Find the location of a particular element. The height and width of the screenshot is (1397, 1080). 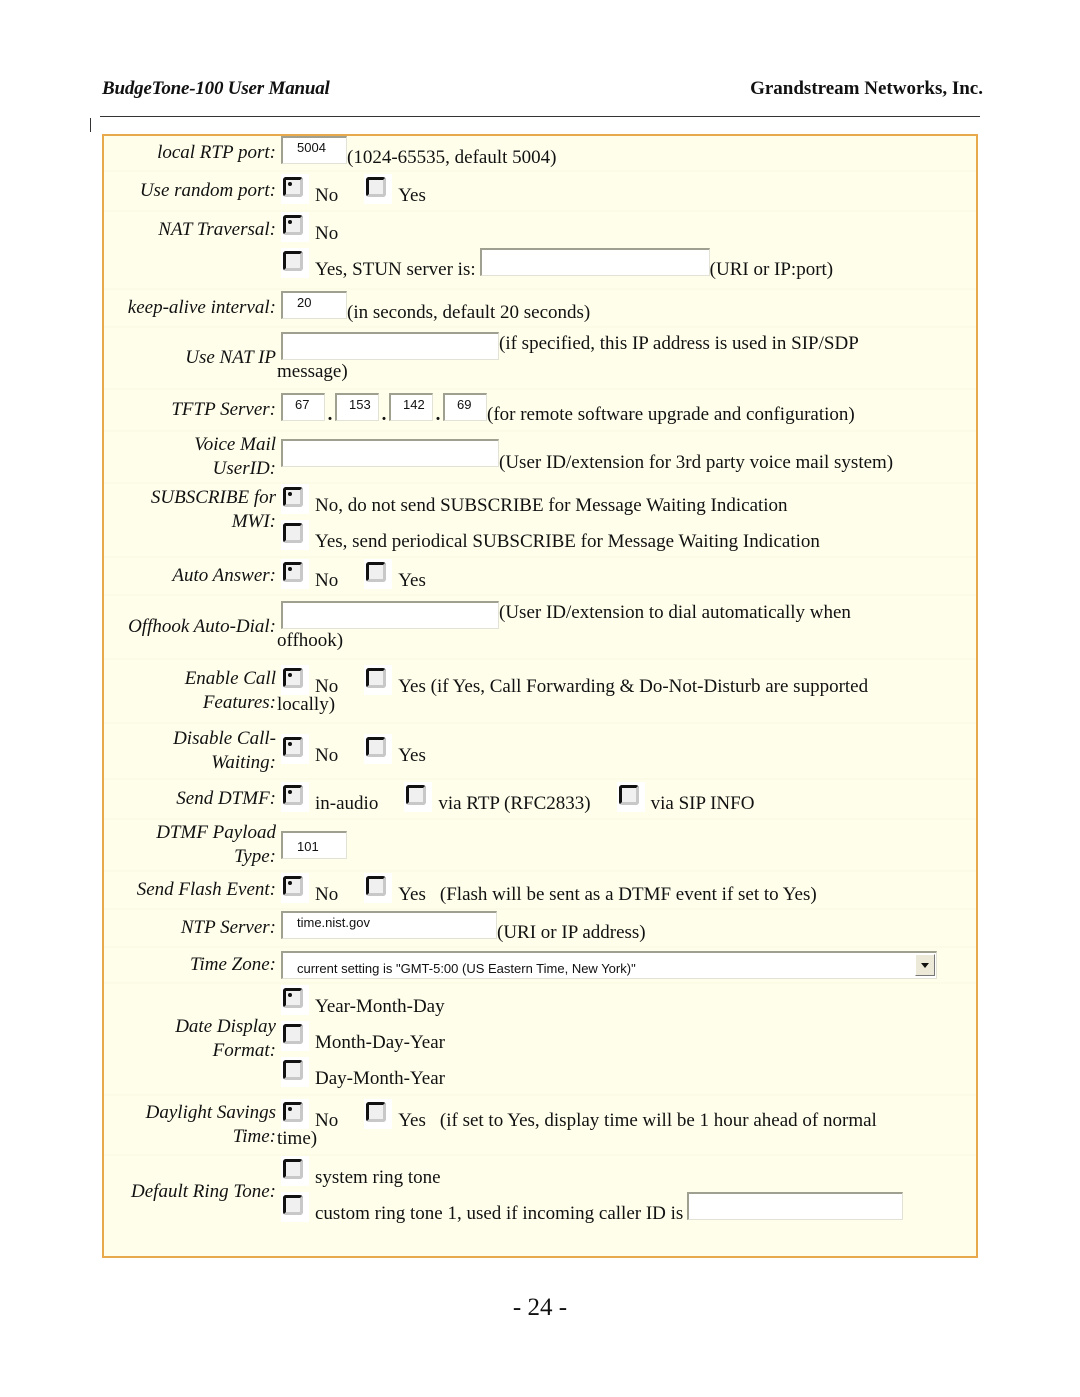

date-ymd-radio is located at coordinates (295, 1000).